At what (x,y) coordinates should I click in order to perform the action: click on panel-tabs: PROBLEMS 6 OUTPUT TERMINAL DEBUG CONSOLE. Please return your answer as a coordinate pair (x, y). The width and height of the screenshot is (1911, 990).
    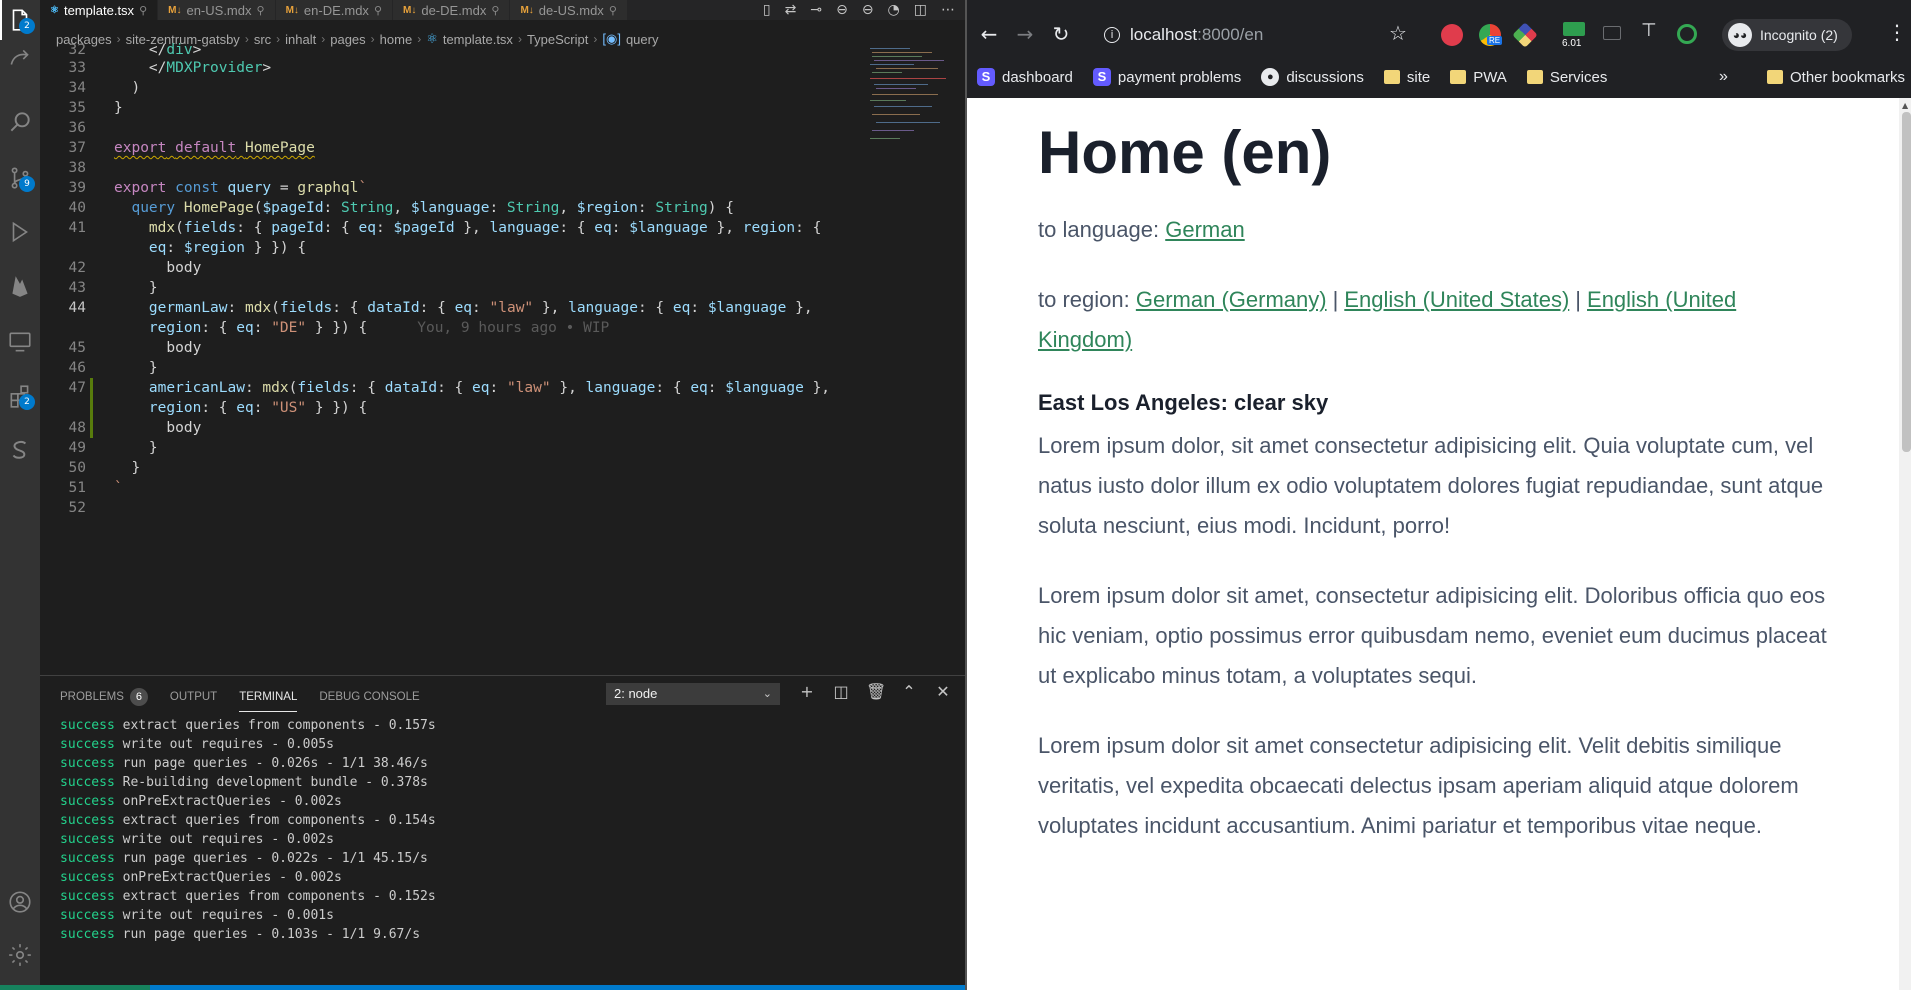
    Looking at the image, I should click on (240, 700).